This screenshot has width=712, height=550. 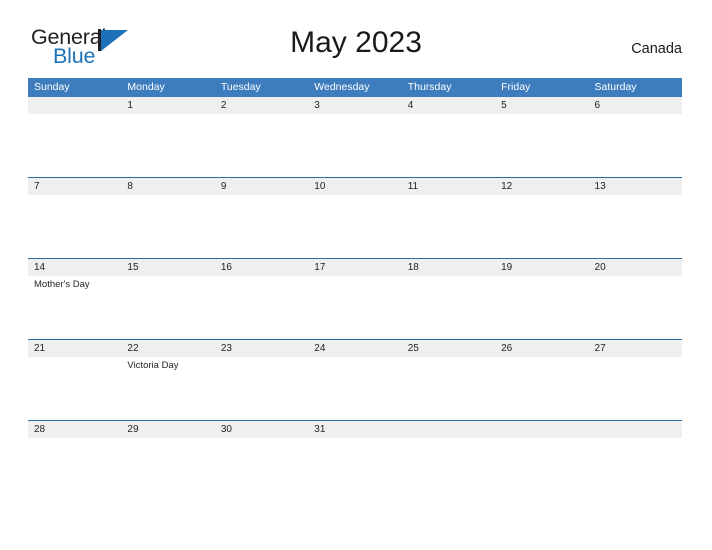 I want to click on page-header: General Blue May 2023 Canada, so click(x=356, y=33).